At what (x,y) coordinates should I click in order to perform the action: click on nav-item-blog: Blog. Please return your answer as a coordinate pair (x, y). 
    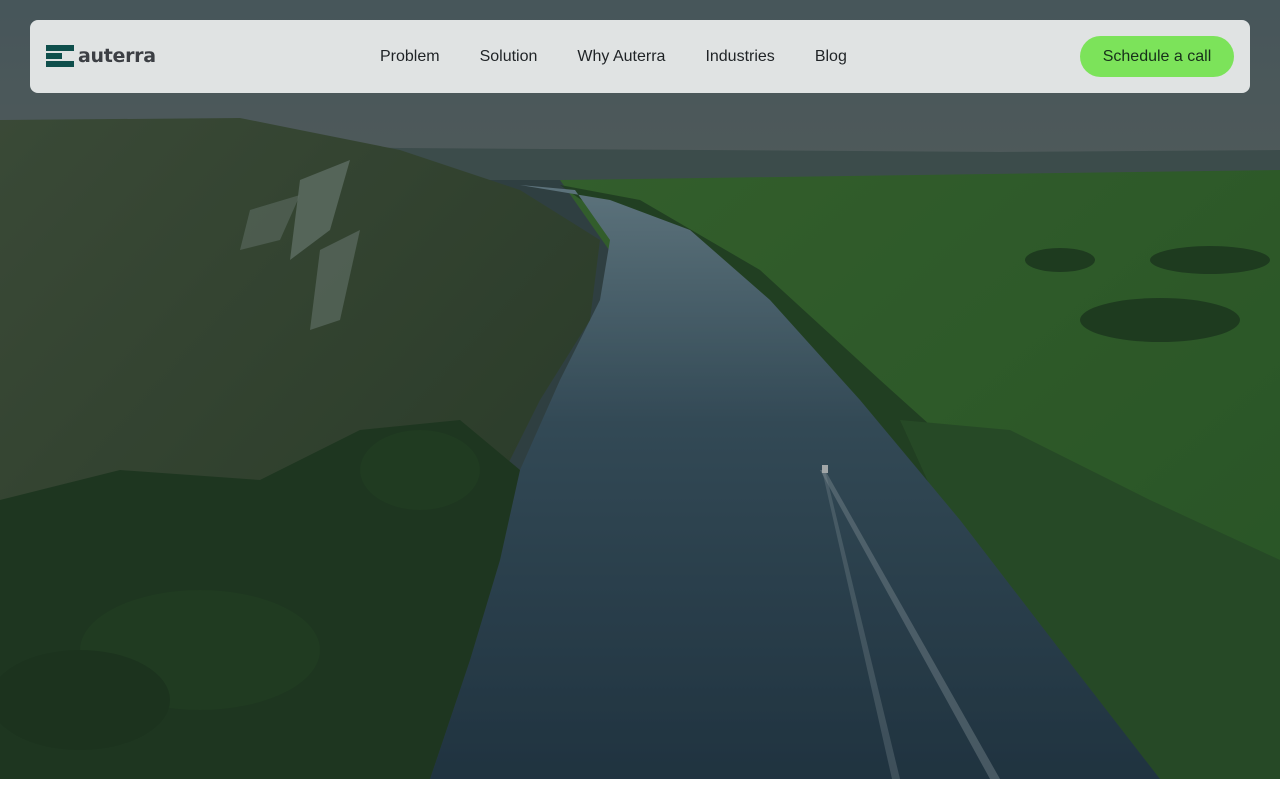
    Looking at the image, I should click on (831, 56).